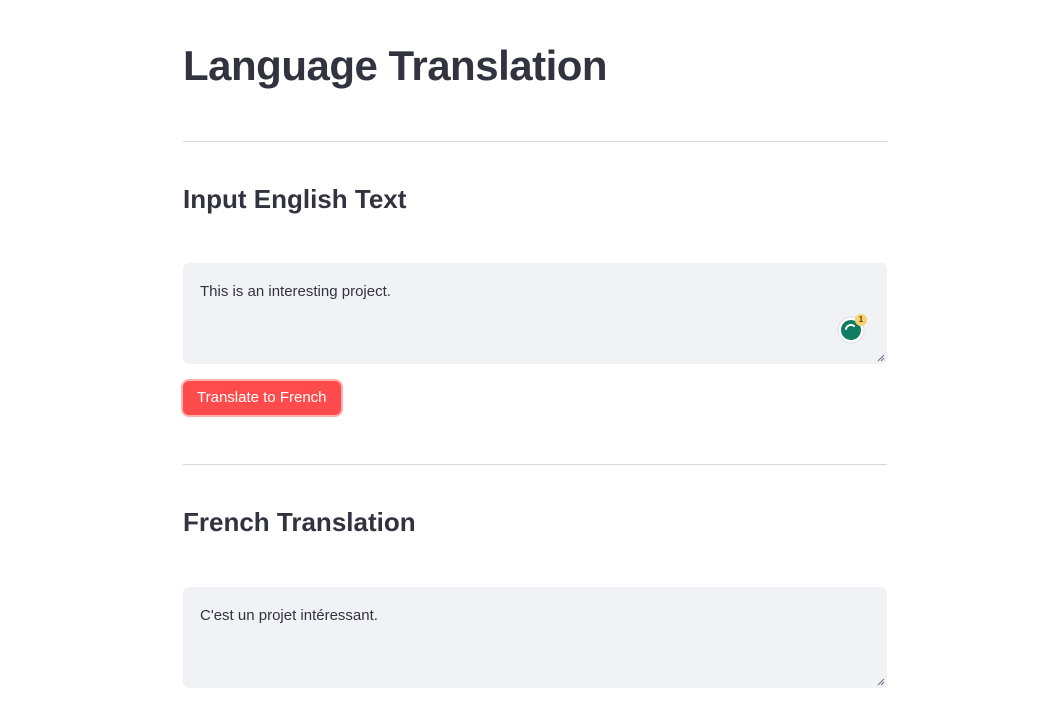  I want to click on input-section-heading: Input English Text, so click(295, 199).